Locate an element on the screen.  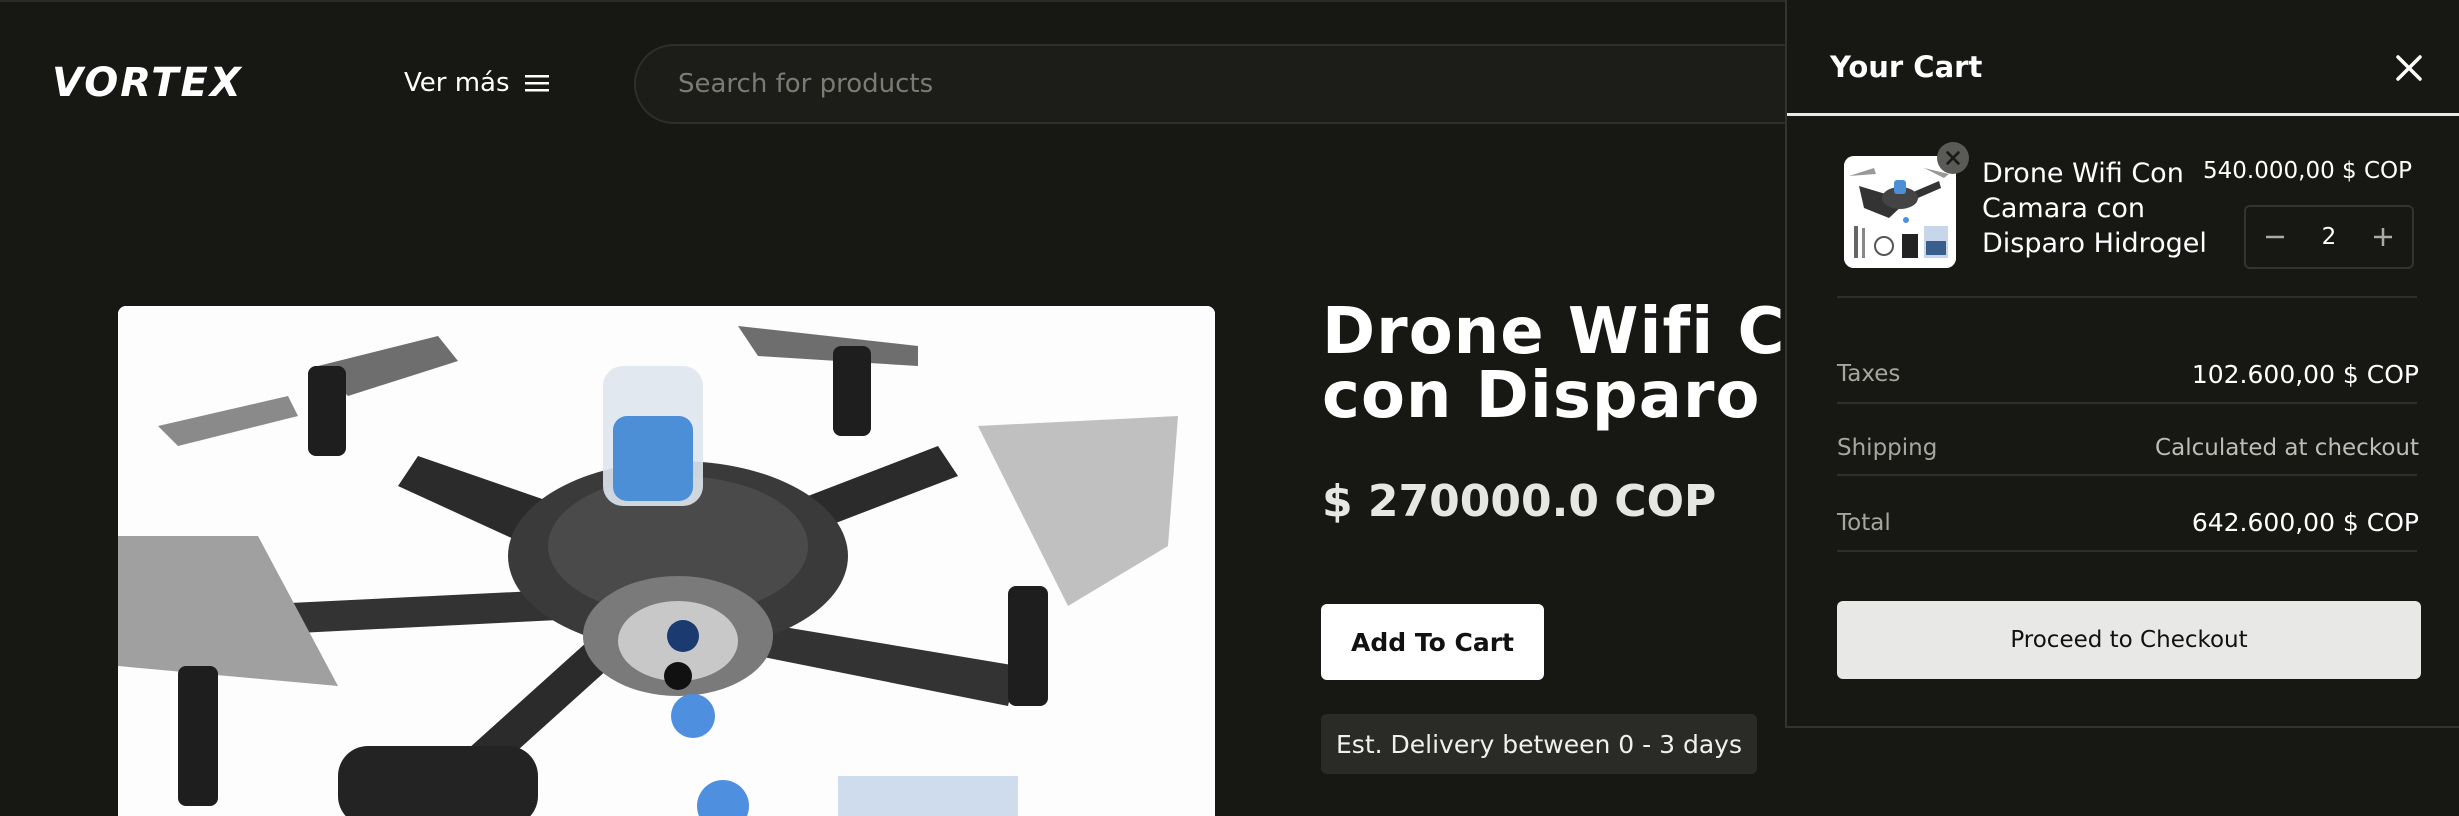
ver-mas-label: Ver más is located at coordinates (457, 83).